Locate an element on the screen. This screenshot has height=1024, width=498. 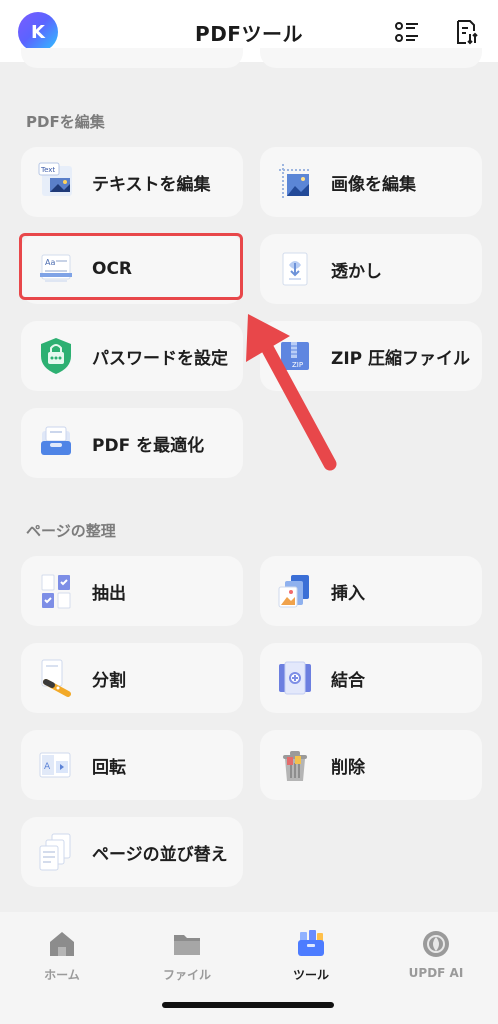
tool-label: テキストを編集 is located at coordinates (151, 184).